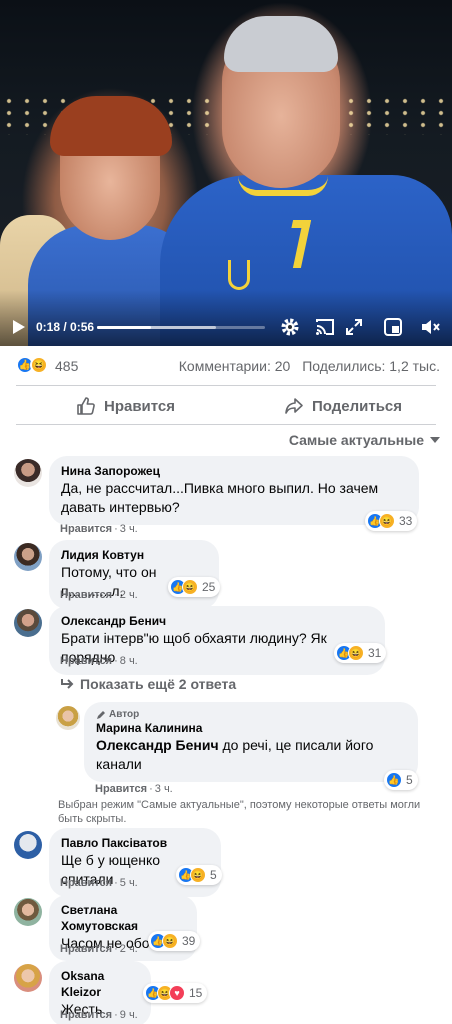  I want to click on video-progress-bar, so click(181, 327).